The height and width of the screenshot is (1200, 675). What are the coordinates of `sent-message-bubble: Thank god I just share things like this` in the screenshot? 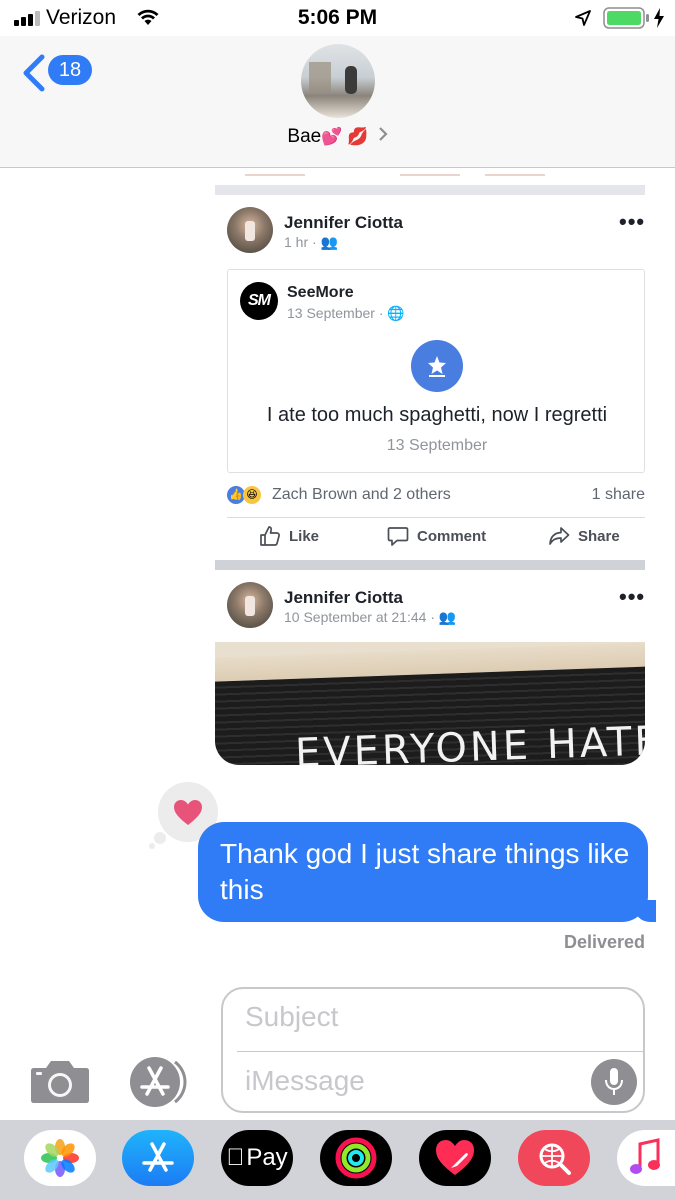 It's located at (427, 872).